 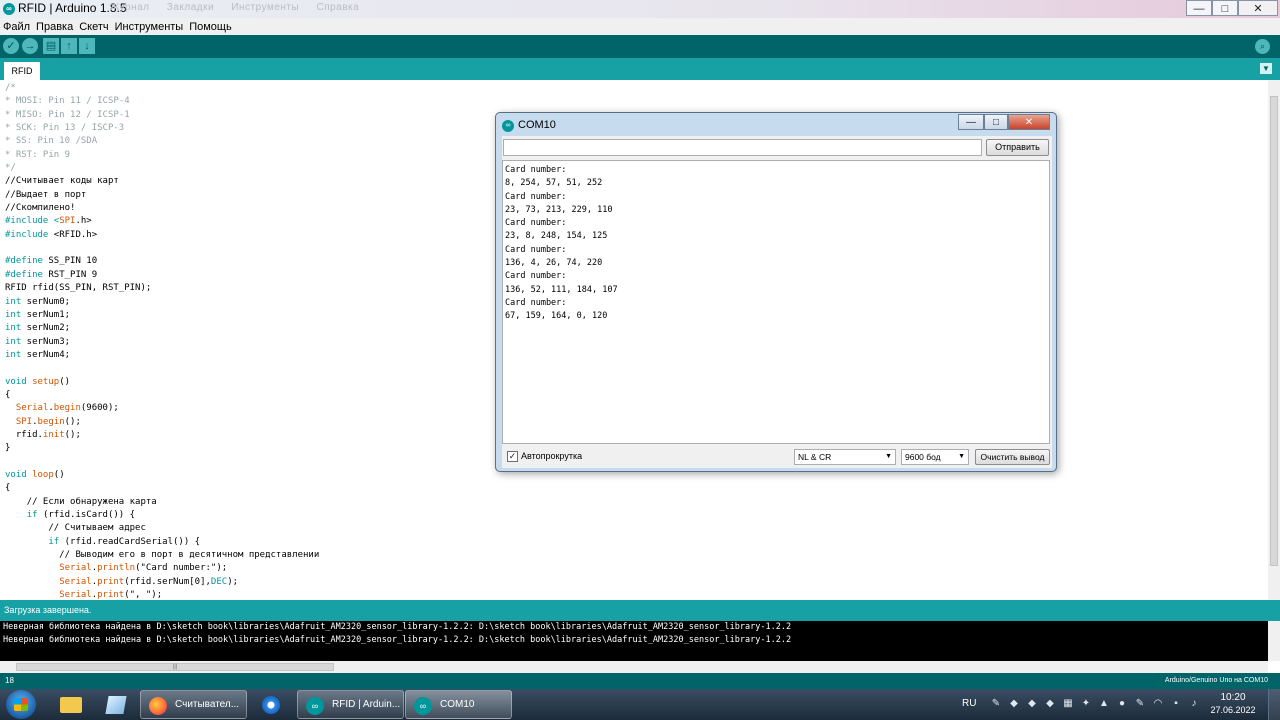 I want to click on upload-button: →, so click(x=30, y=46).